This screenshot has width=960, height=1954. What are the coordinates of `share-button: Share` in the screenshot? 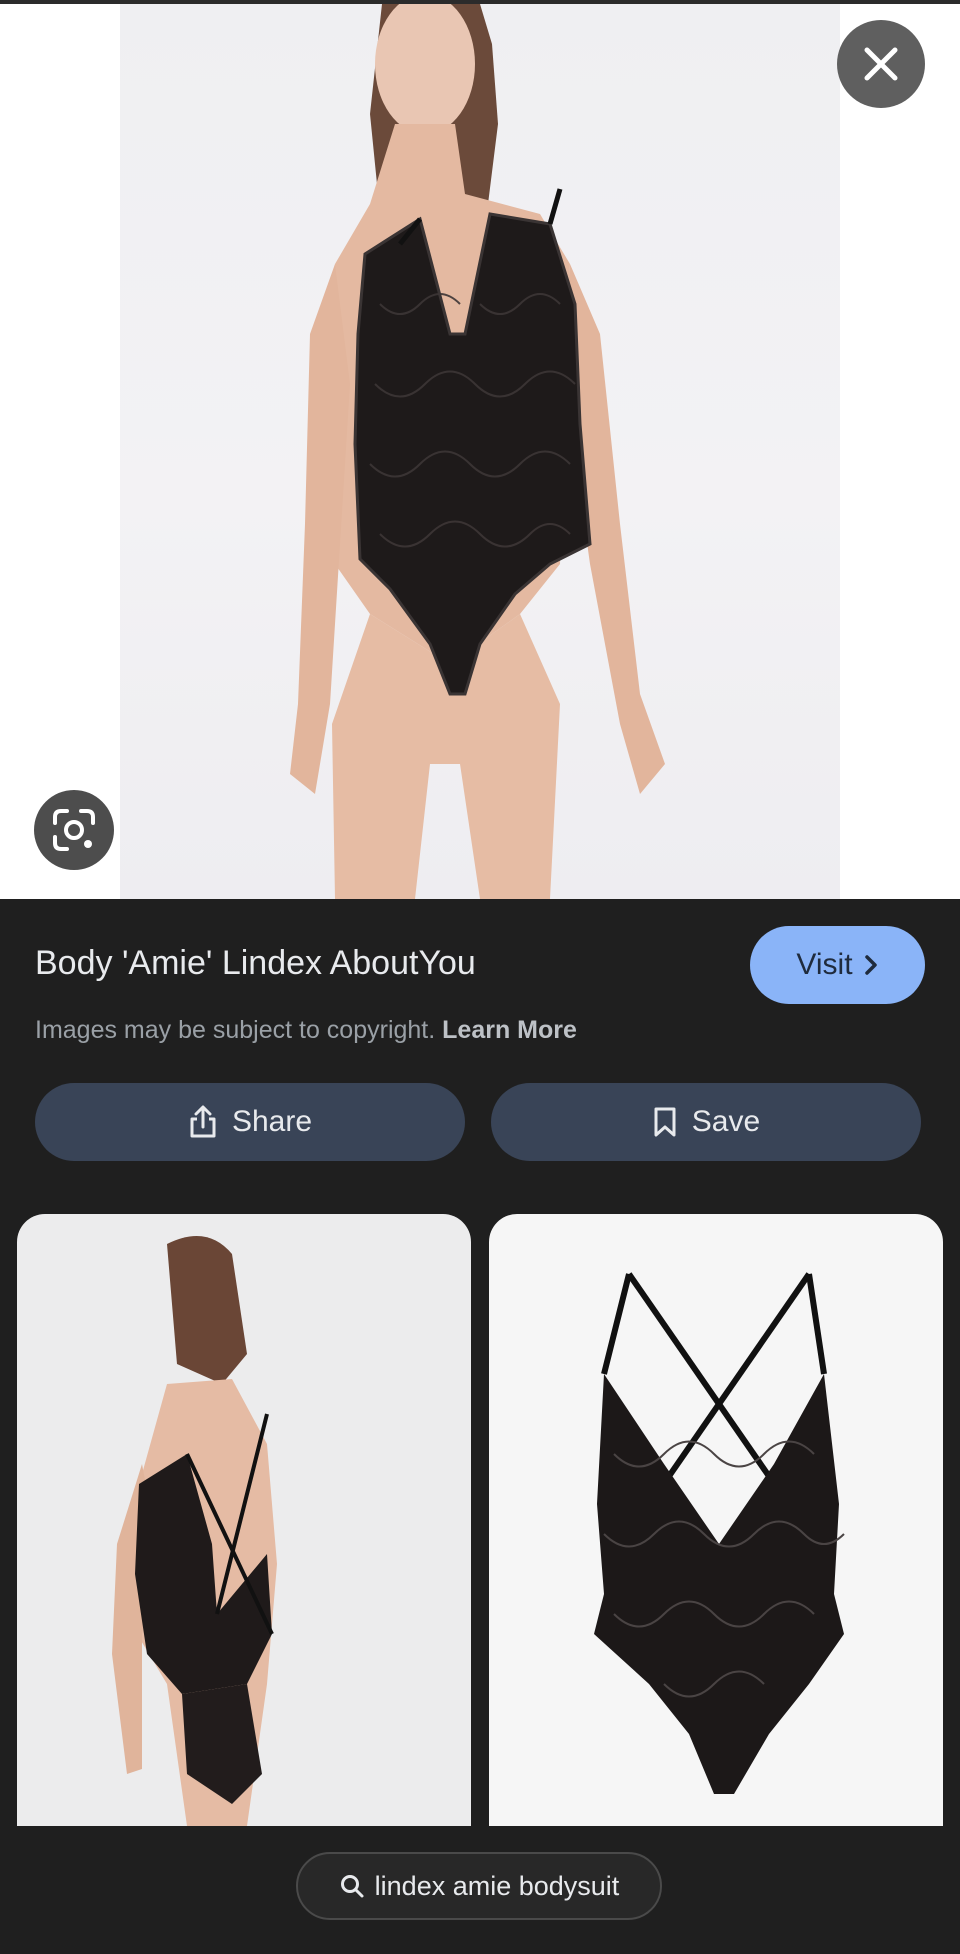 It's located at (250, 1122).